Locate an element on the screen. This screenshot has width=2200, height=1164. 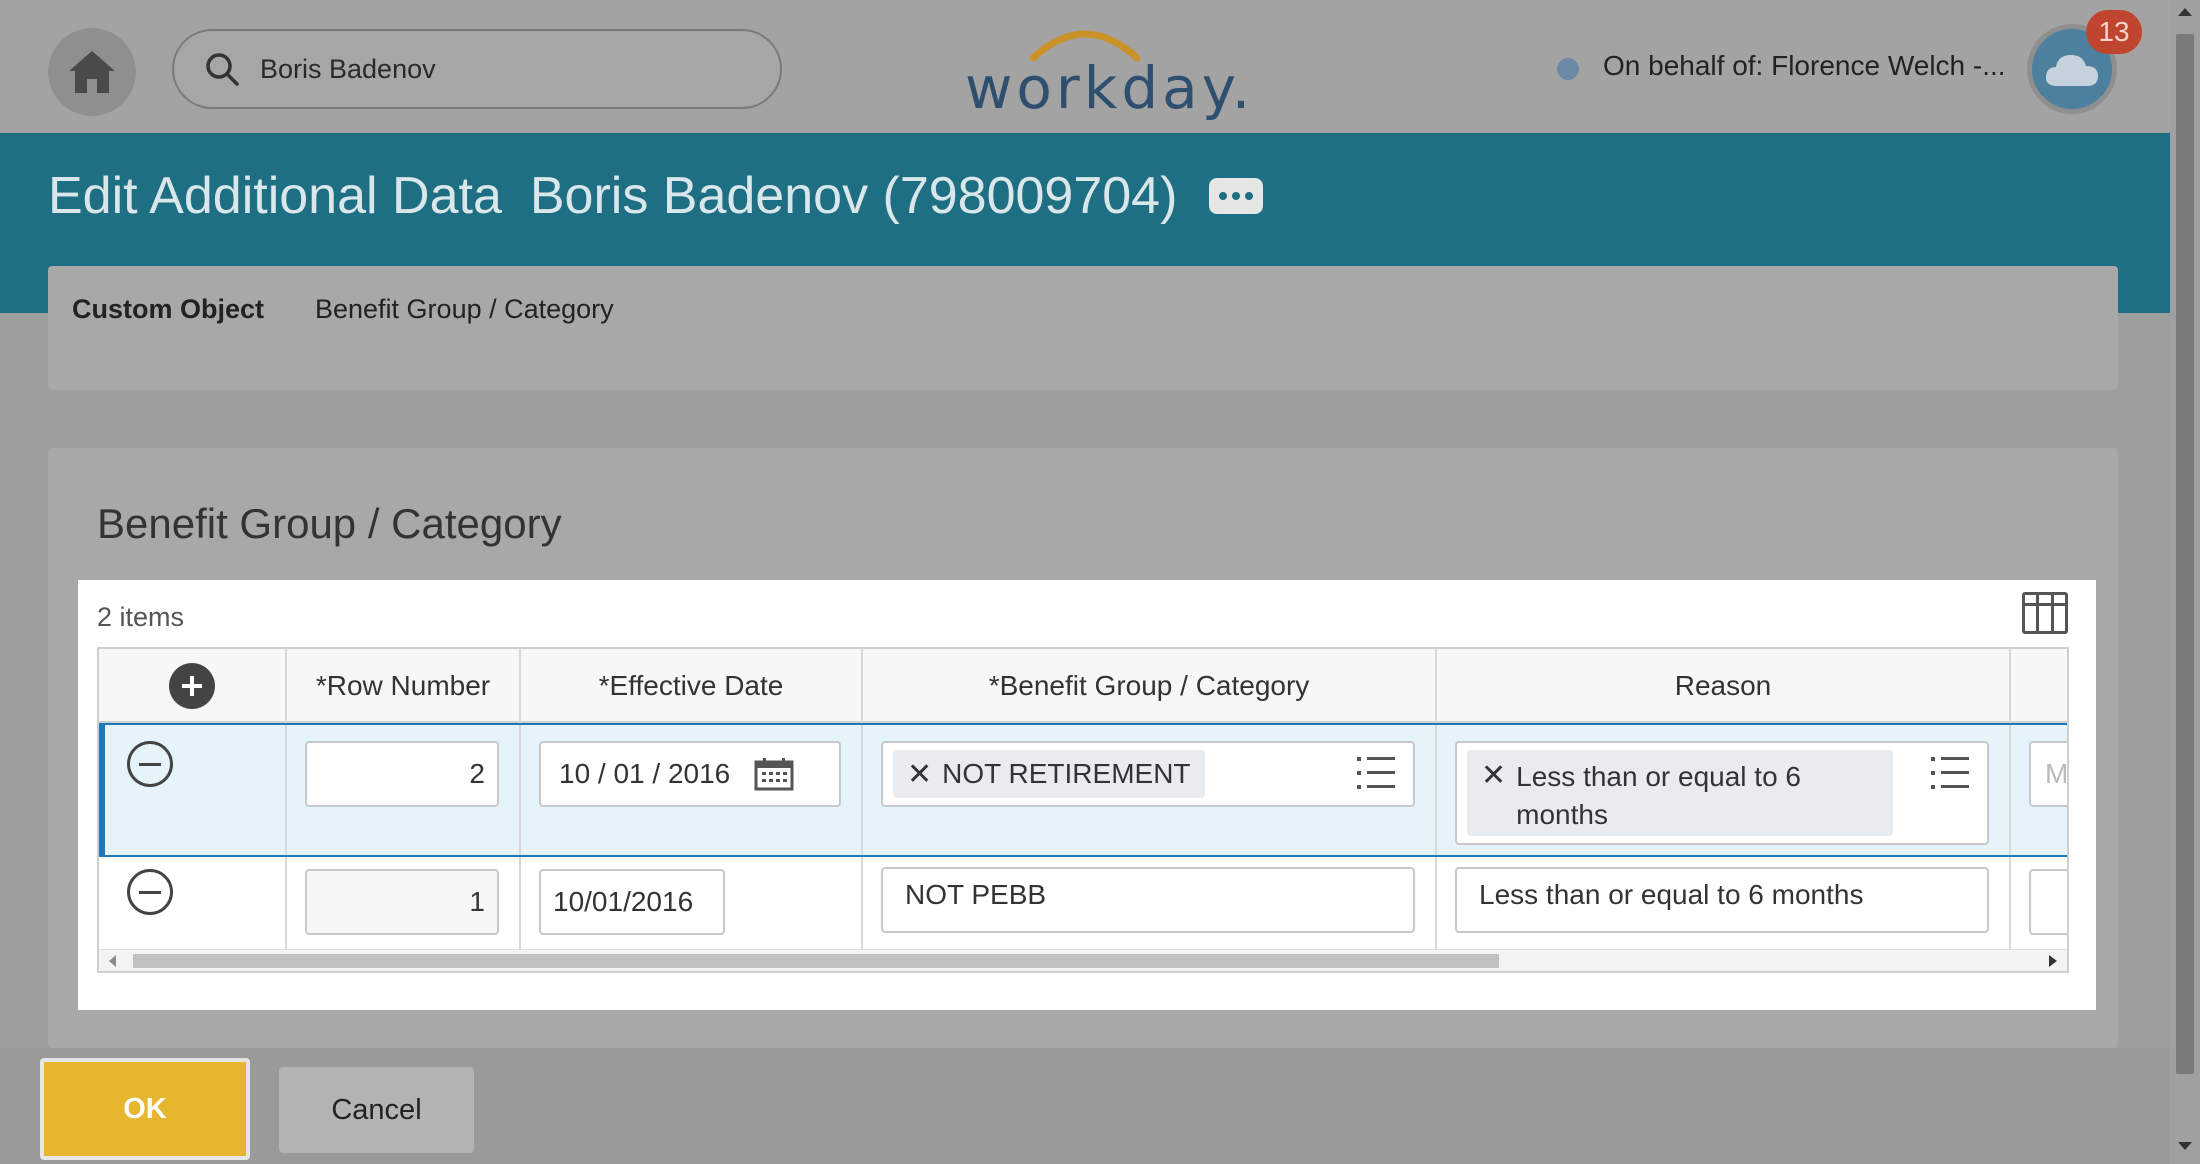
selected-reason-pill: ✕ Less than or equal to 6 months is located at coordinates (1680, 793).